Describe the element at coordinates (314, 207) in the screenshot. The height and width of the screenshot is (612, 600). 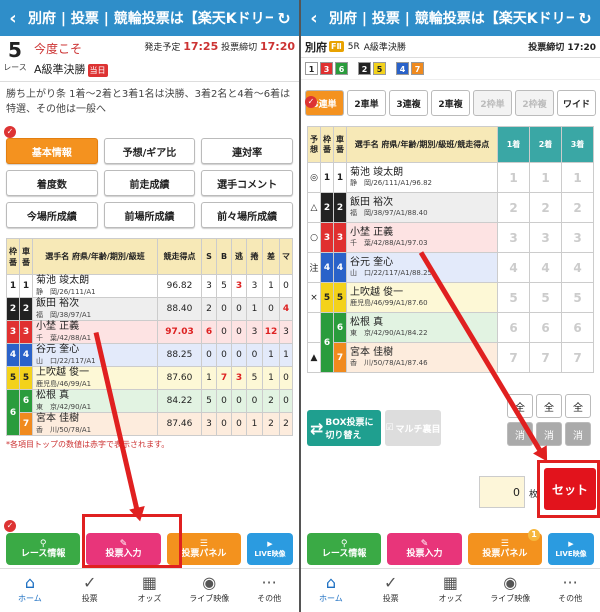
I see `cell-mark: △` at that location.